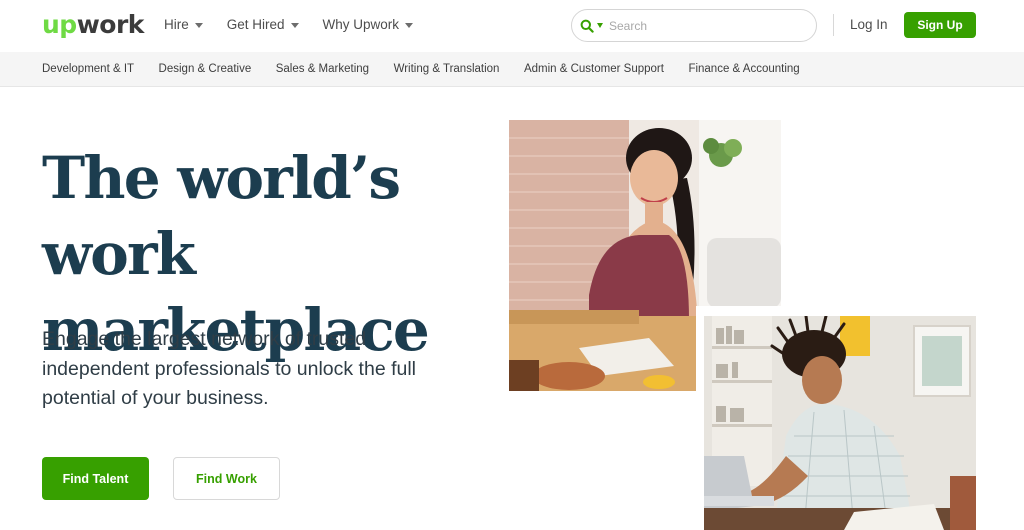 The image size is (1024, 530). What do you see at coordinates (110, 24) in the screenshot?
I see `logo-work-text: work` at bounding box center [110, 24].